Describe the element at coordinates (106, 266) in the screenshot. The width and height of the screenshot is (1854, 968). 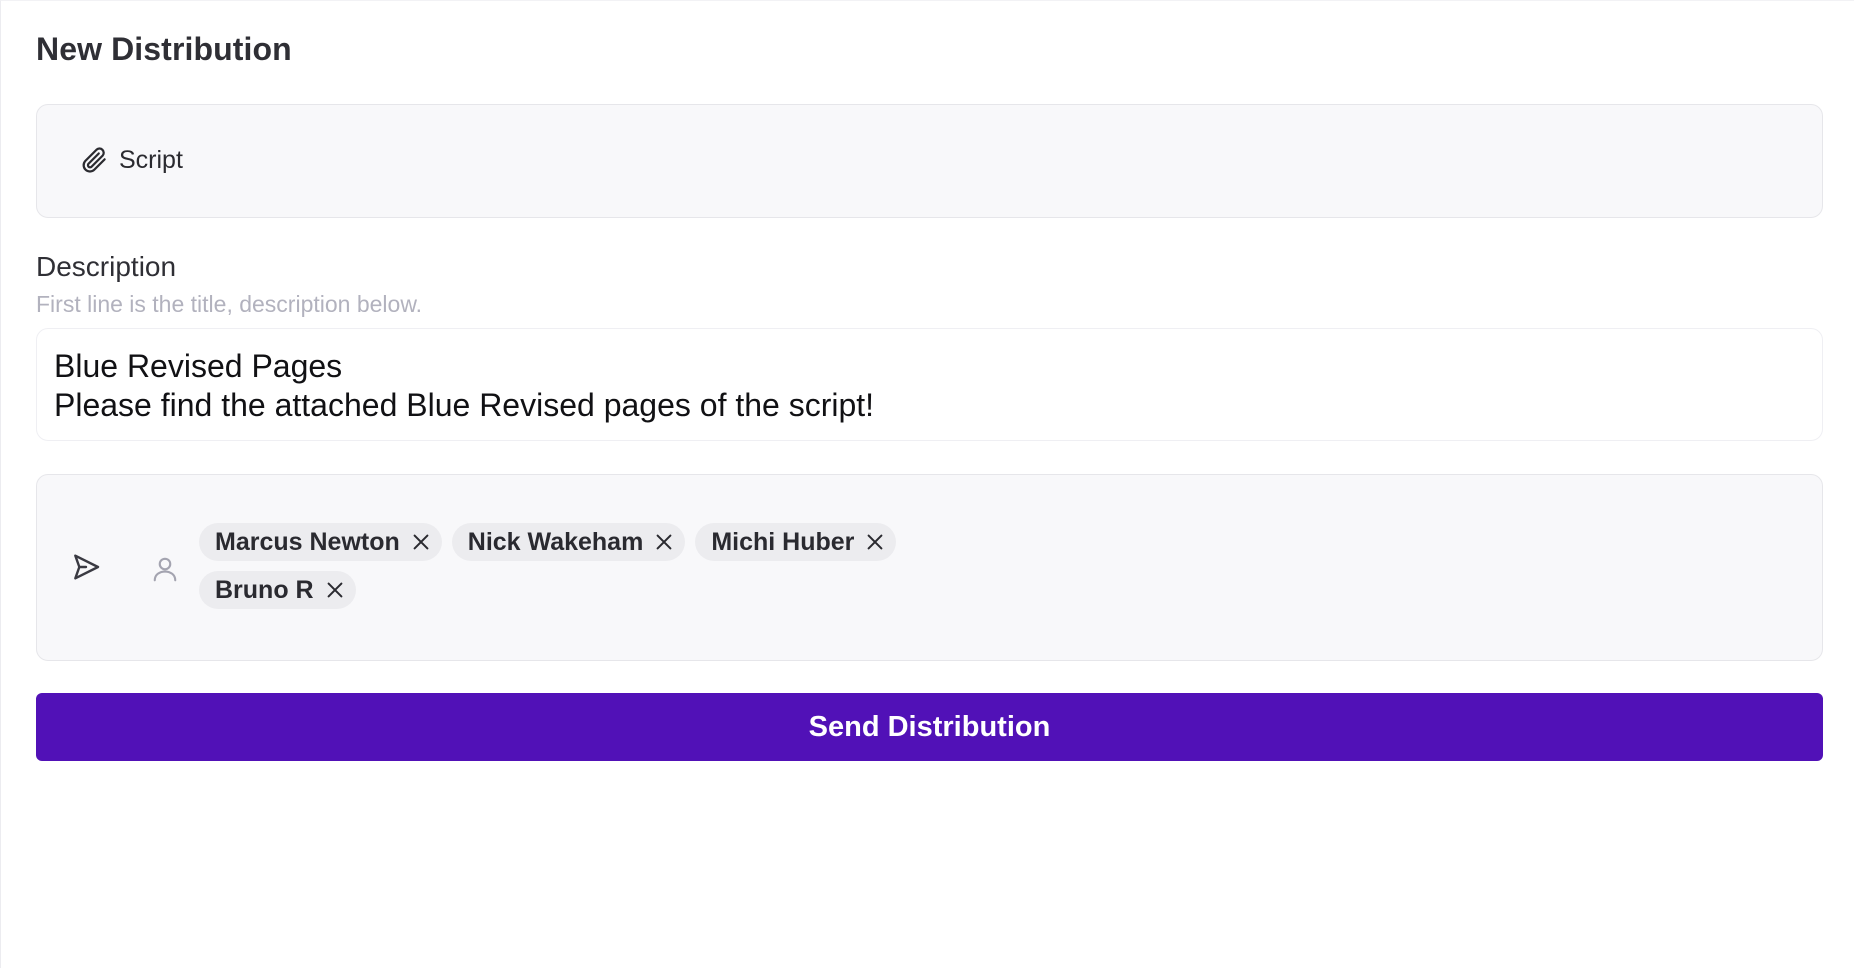
I see `description-label: Description` at that location.